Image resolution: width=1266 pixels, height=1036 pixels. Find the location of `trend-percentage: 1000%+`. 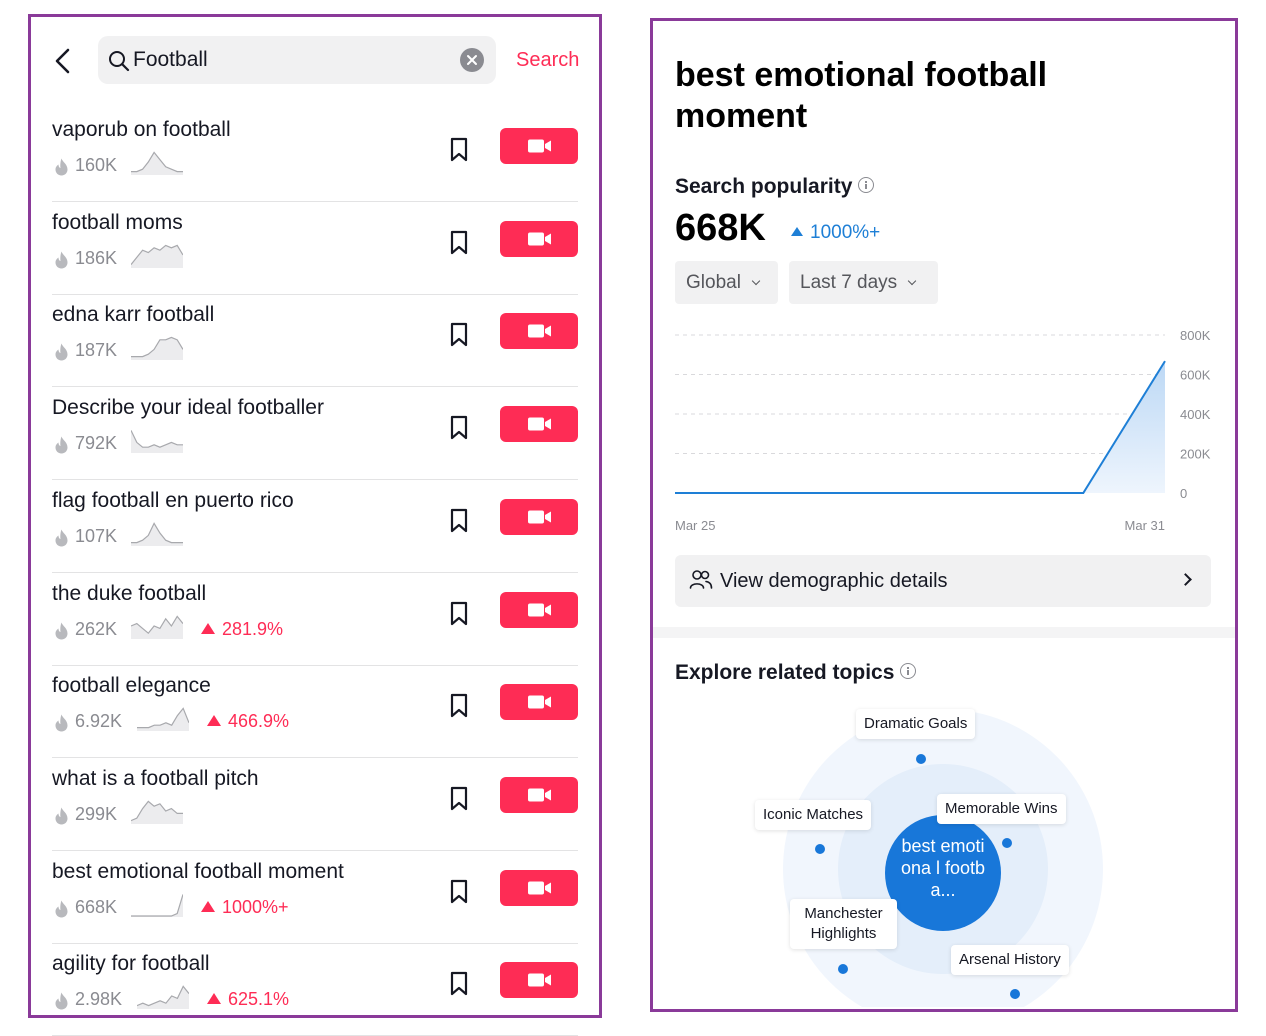

trend-percentage: 1000%+ is located at coordinates (245, 907).